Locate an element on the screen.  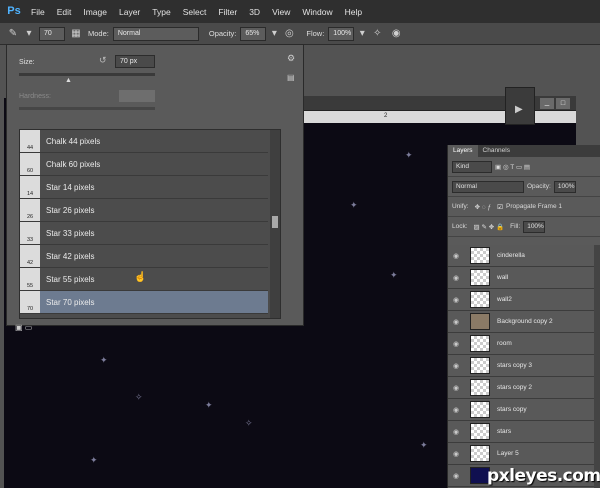
blend-mode-select: Normal is located at coordinates (488, 186).